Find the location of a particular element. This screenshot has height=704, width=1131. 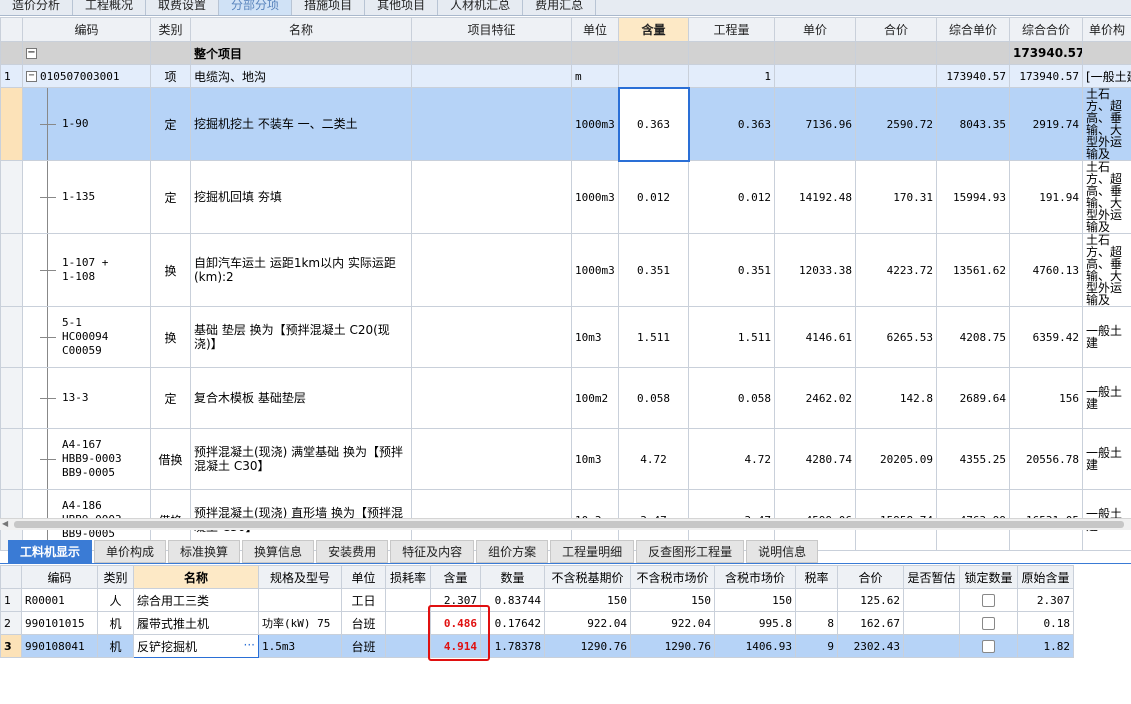

quota-code-cell: 1-135 is located at coordinates (86, 197).